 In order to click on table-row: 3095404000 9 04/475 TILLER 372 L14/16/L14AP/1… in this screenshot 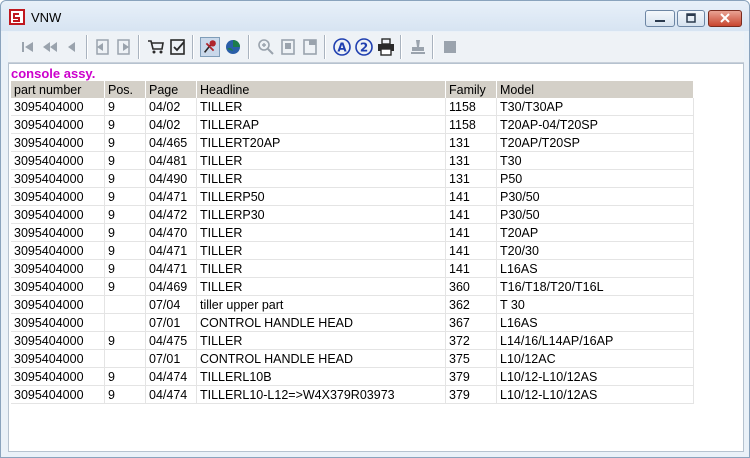, I will do `click(352, 340)`.